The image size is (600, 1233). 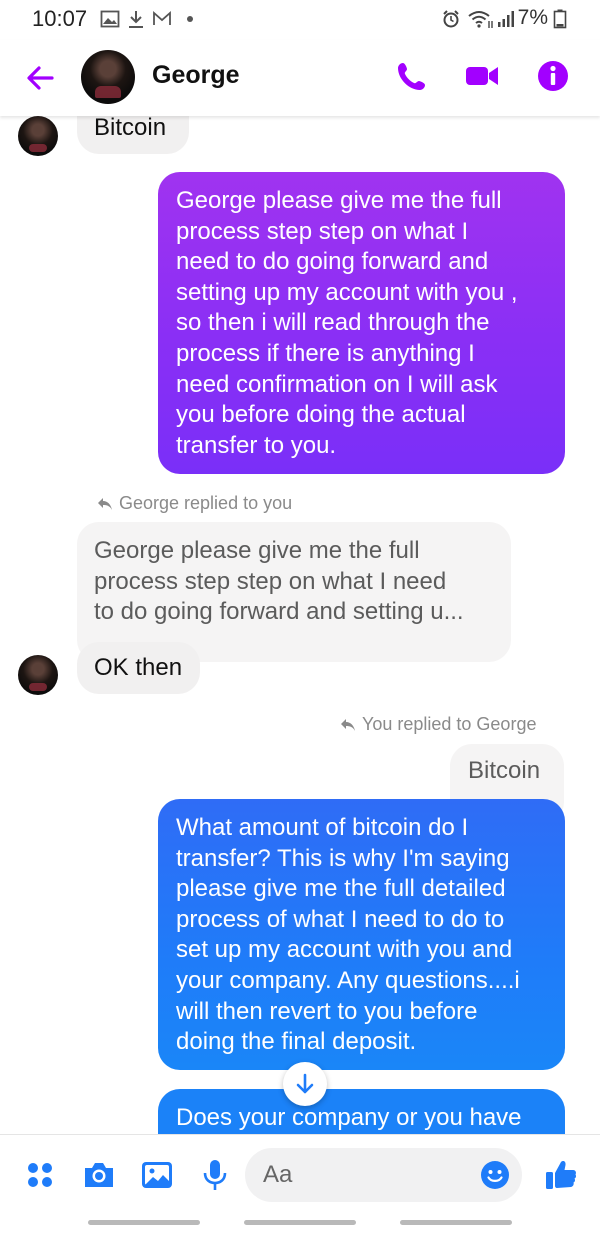 I want to click on contact-avatar, so click(x=108, y=77).